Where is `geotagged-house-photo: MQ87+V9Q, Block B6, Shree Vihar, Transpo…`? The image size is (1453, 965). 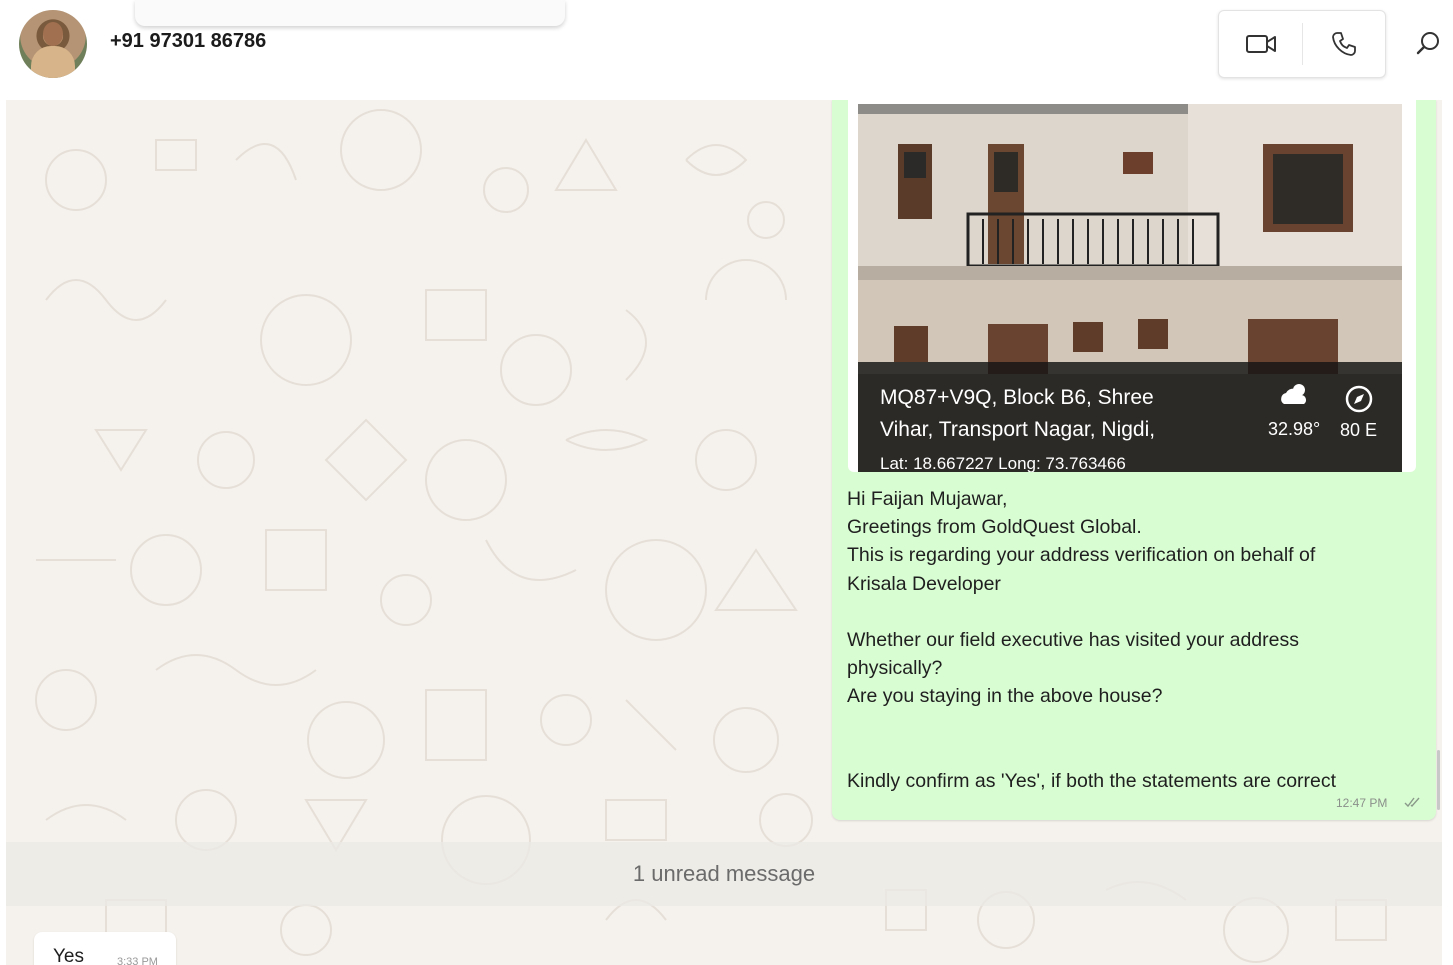
geotagged-house-photo: MQ87+V9Q, Block B6, Shree Vihar, Transpo… is located at coordinates (1130, 288).